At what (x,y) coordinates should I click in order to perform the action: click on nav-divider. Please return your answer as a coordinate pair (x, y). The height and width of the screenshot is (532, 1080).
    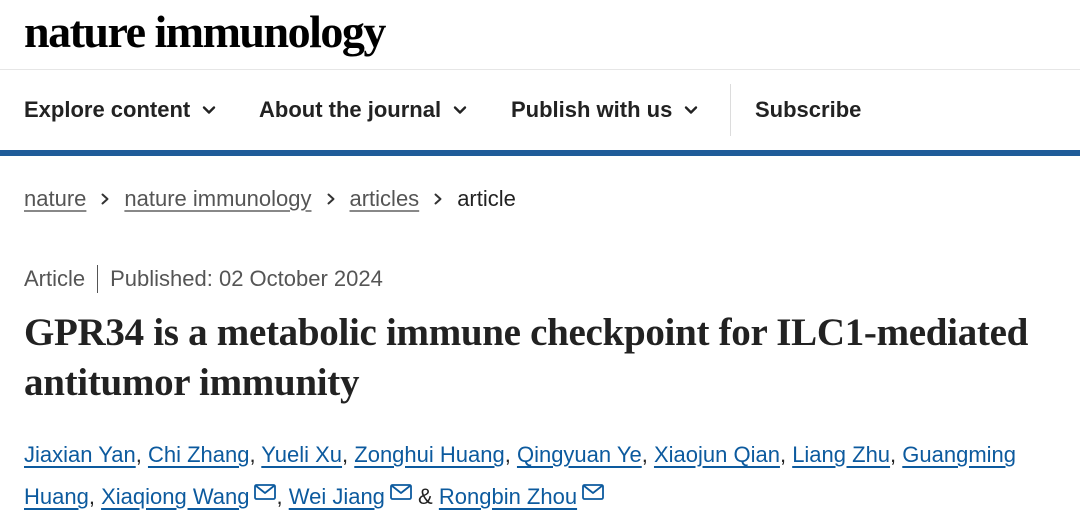
    Looking at the image, I should click on (730, 110).